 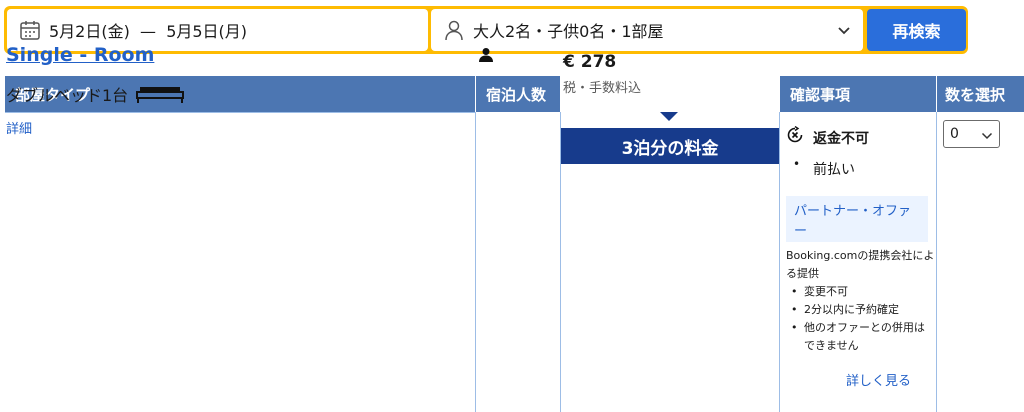 I want to click on guest-text: 大人2名・子供0名・1部屋, so click(x=568, y=31).